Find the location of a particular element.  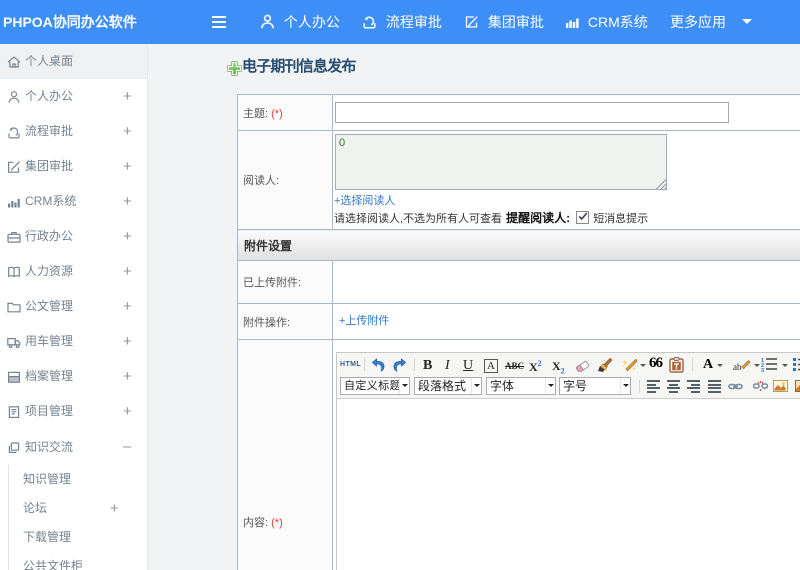

svg-text: 3 is located at coordinates (762, 370).